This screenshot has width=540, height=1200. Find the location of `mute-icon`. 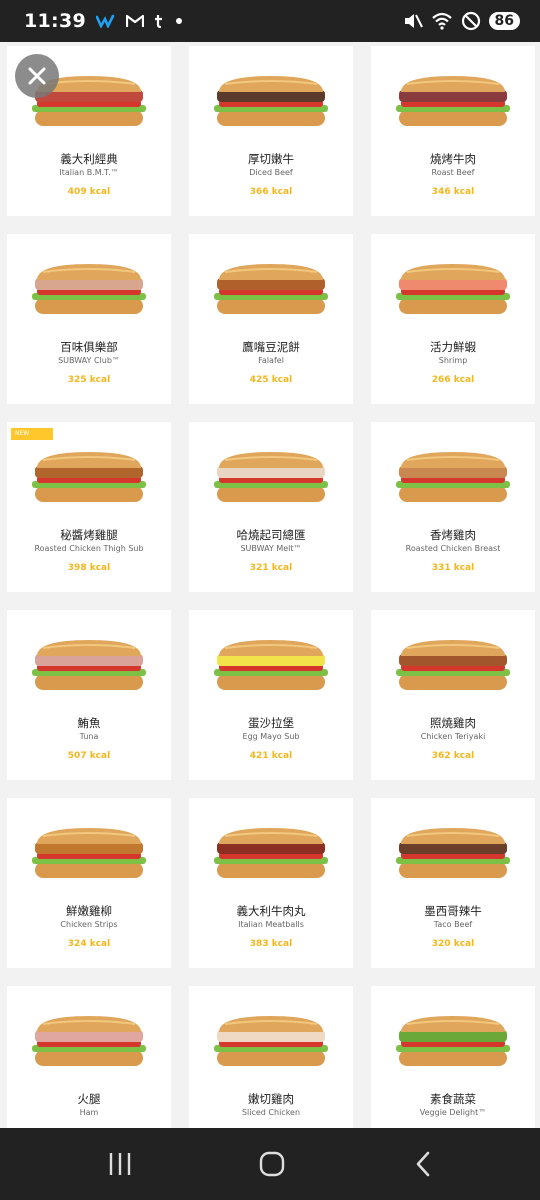

mute-icon is located at coordinates (413, 21).